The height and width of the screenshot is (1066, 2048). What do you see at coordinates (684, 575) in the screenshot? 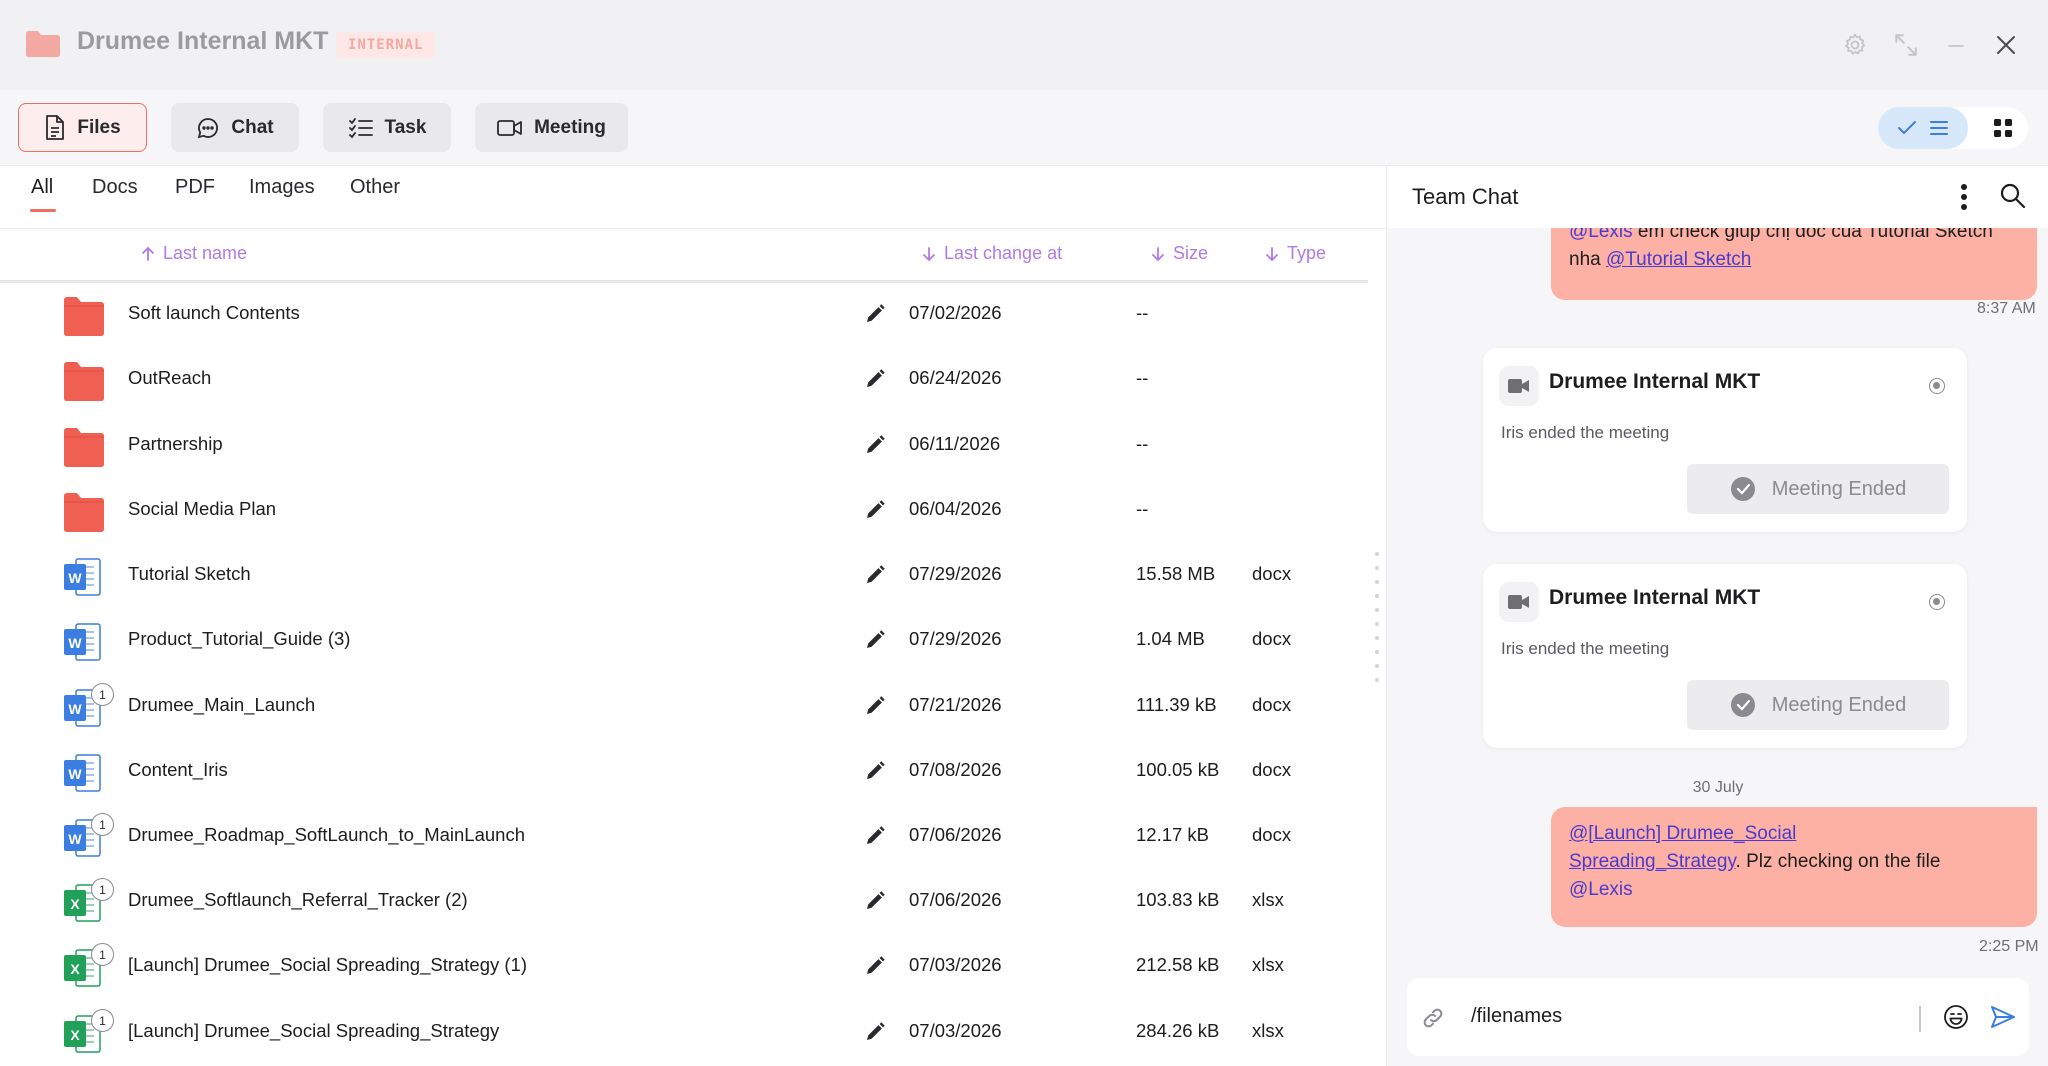
I see `table-row: W Tutorial Sketch 07/29/2026 15.58 MB docx` at bounding box center [684, 575].